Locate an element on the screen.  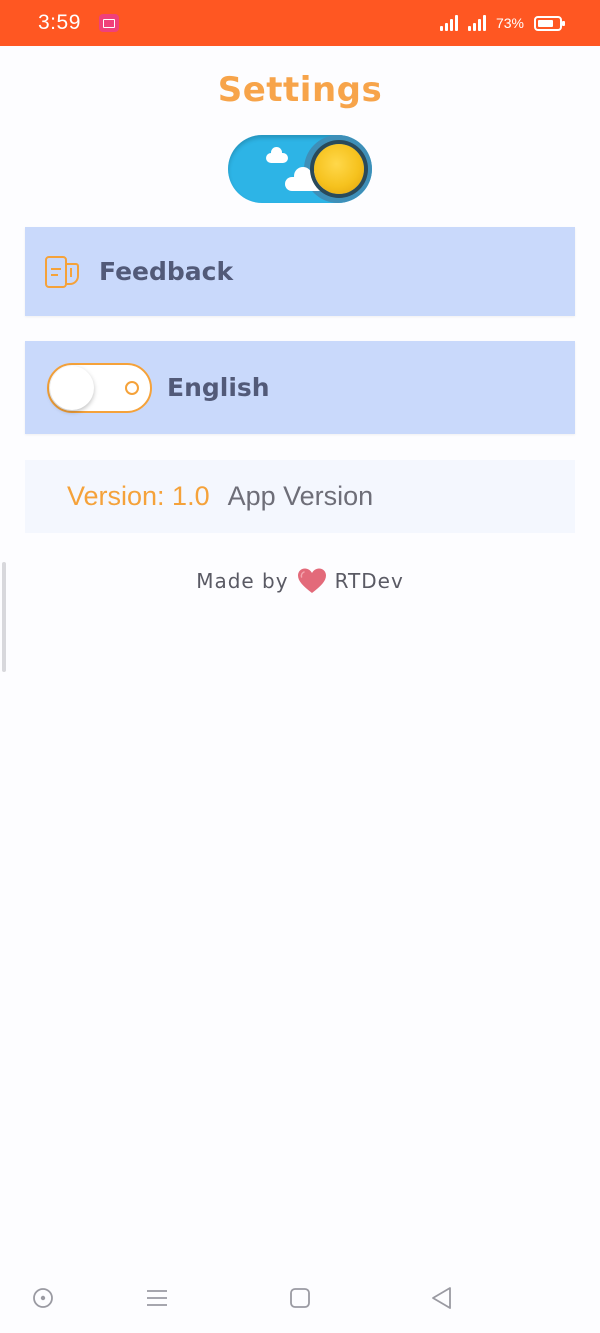
author-text: RTDev is located at coordinates (369, 581).